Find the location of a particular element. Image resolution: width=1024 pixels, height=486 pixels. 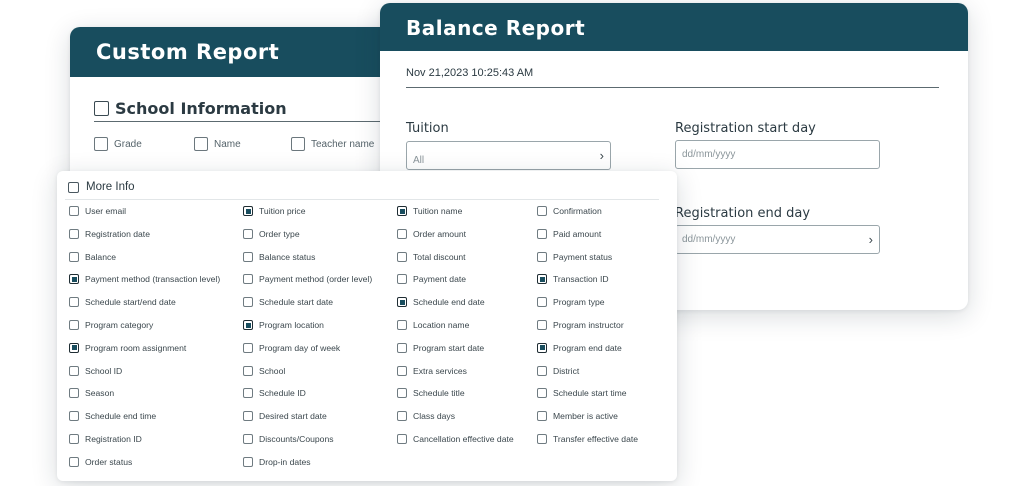

tuition-select: All › is located at coordinates (508, 155).